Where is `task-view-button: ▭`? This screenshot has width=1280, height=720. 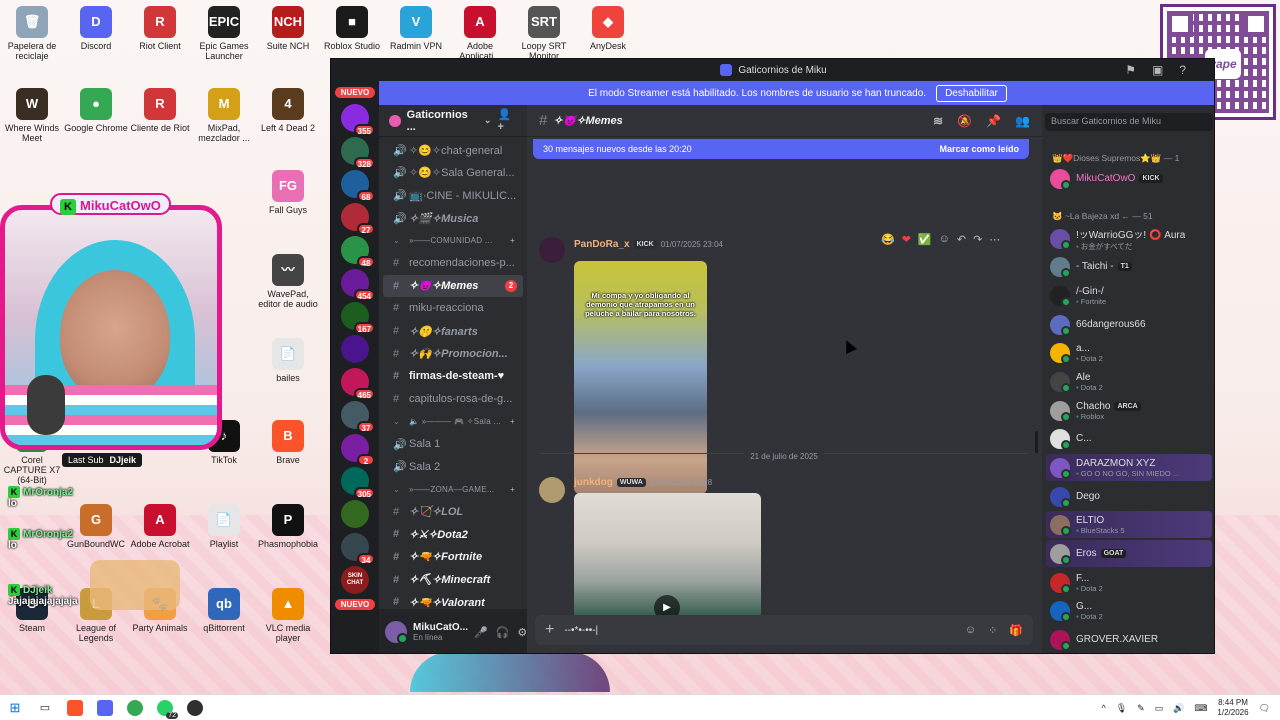
task-view-button: ▭ is located at coordinates (45, 707).